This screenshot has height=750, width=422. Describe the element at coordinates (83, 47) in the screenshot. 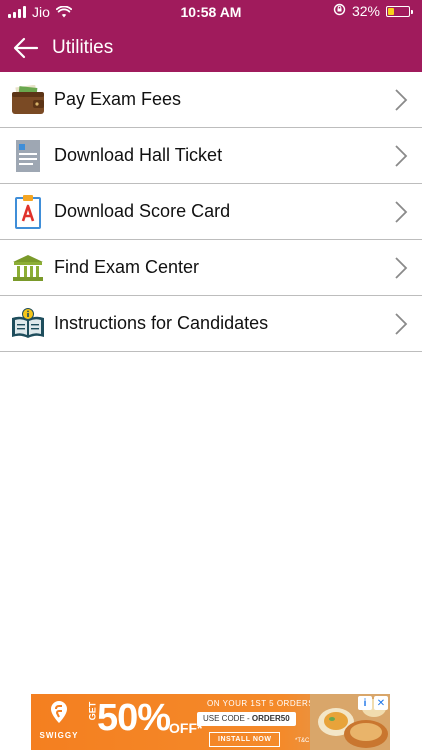

I see `page-title: Utilities` at that location.